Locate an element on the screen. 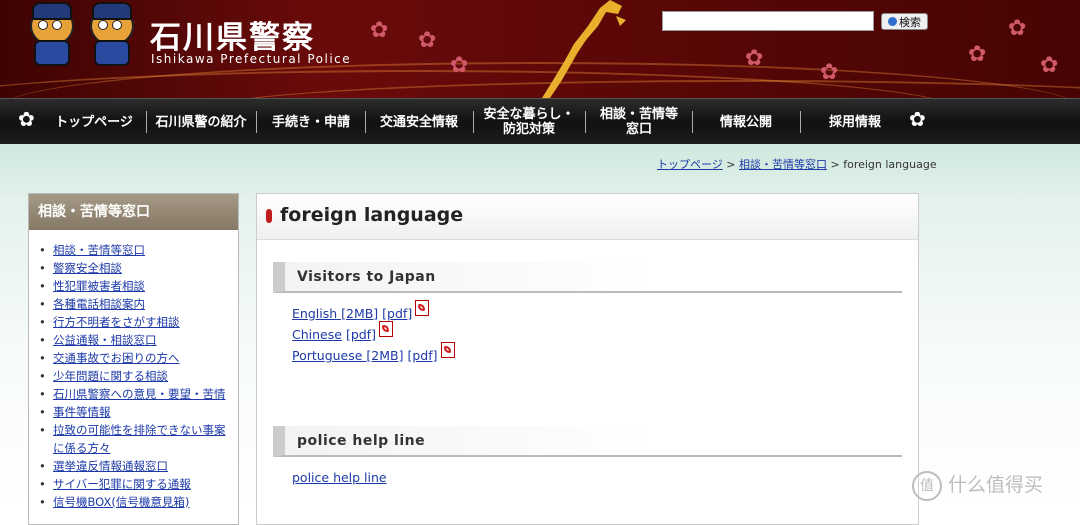 The height and width of the screenshot is (525, 1080). chinese-pdf-link: [pdf] is located at coordinates (361, 334).